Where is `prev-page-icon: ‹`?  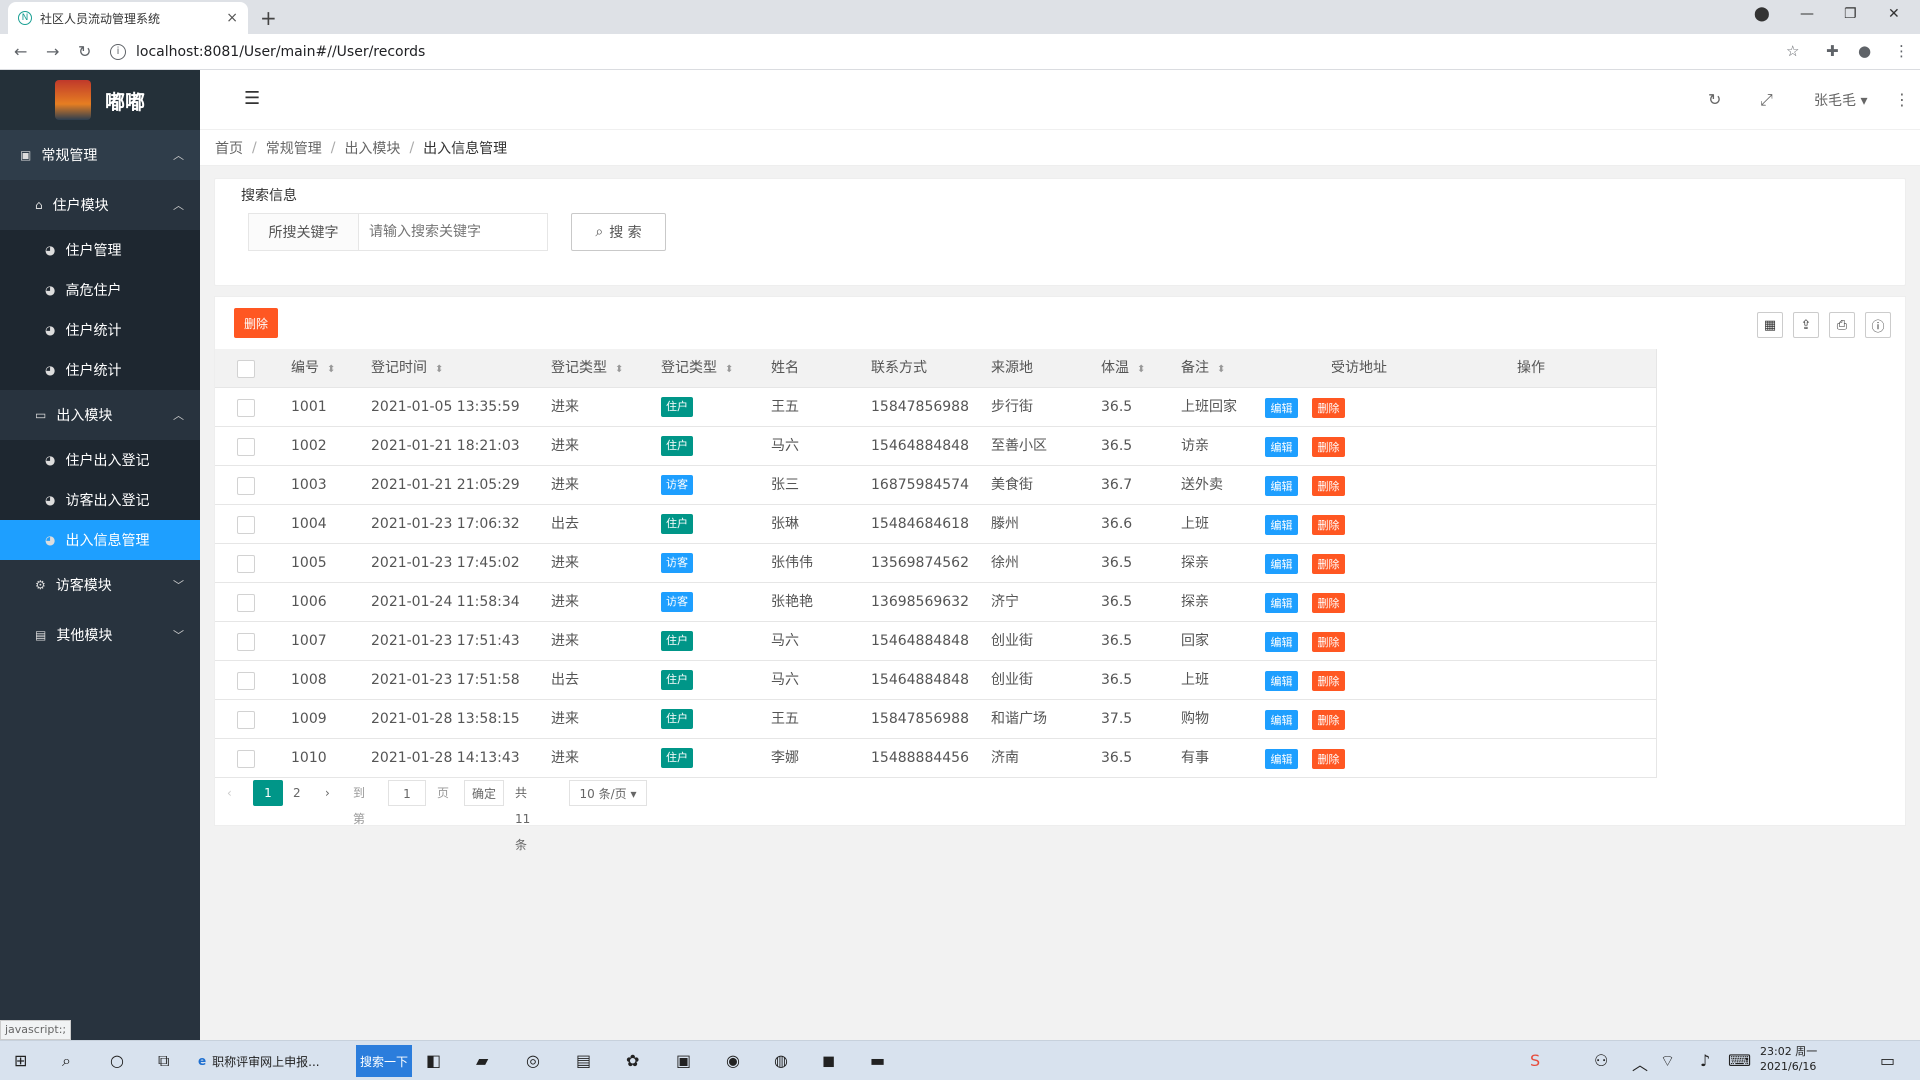 prev-page-icon: ‹ is located at coordinates (229, 793).